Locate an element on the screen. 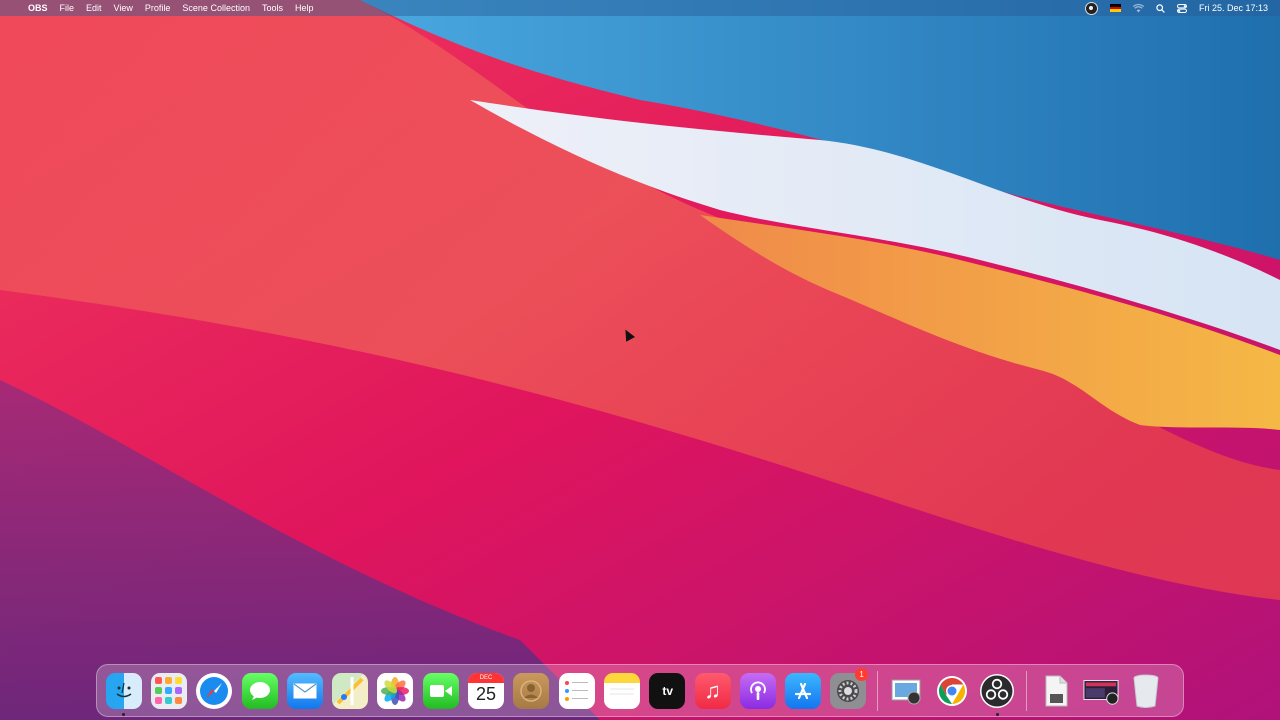 Image resolution: width=1280 pixels, height=720 pixels. dock: DEC 25 tv ♫ 1 is located at coordinates (640, 690).